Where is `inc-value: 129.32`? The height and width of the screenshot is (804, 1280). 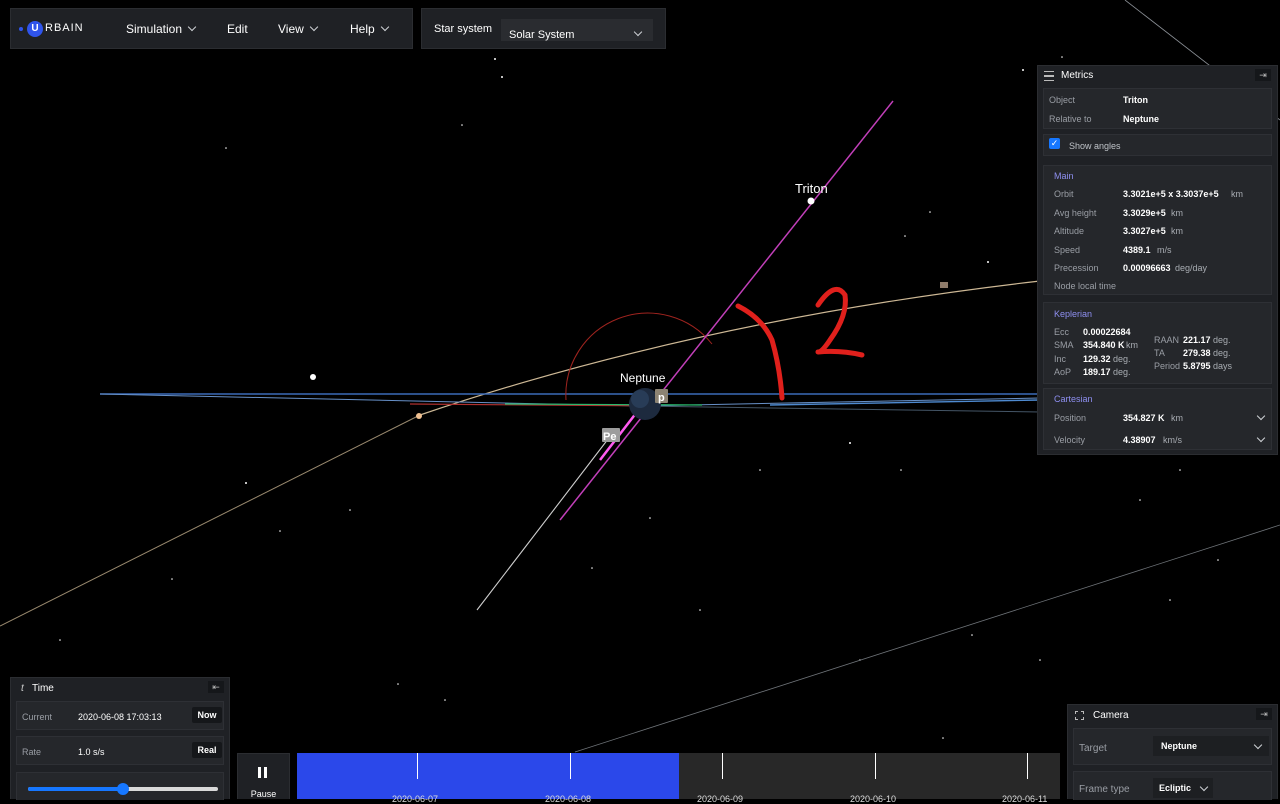 inc-value: 129.32 is located at coordinates (1097, 359).